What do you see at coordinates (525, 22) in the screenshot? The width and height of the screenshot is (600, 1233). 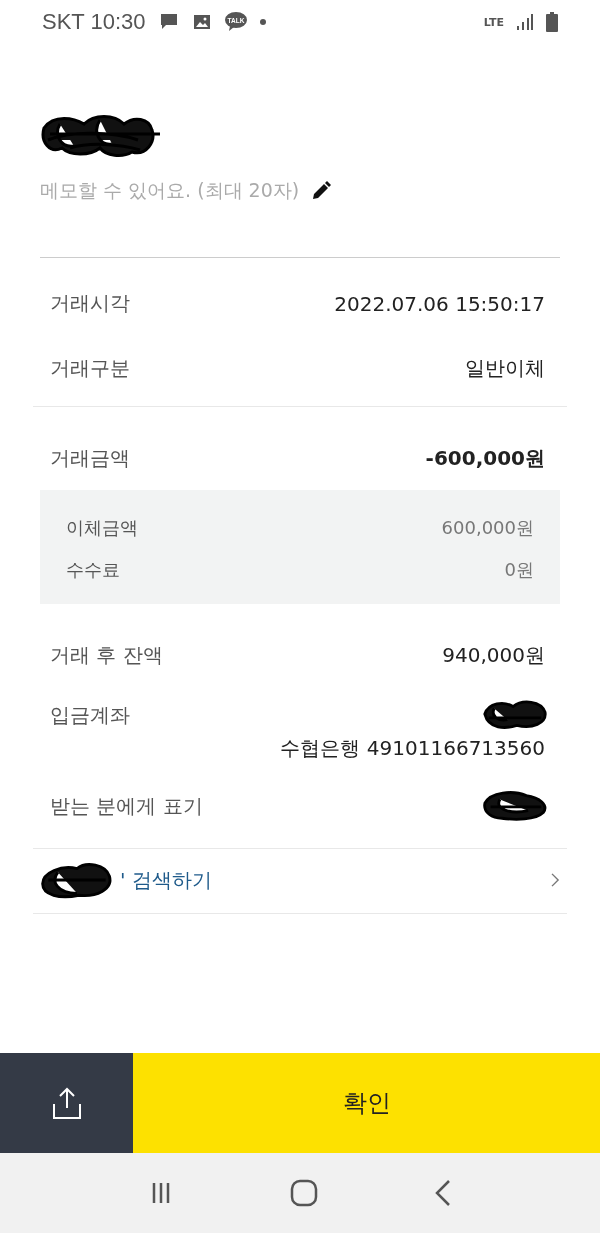 I see `signal-icon` at bounding box center [525, 22].